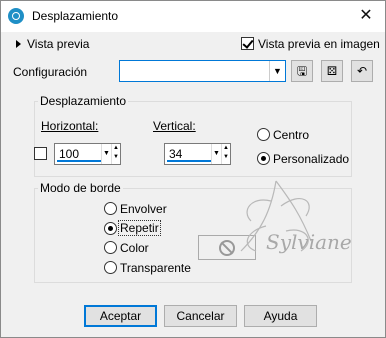 This screenshot has height=338, width=386. I want to click on title-bar: Desplazamiento ✕, so click(193, 16).